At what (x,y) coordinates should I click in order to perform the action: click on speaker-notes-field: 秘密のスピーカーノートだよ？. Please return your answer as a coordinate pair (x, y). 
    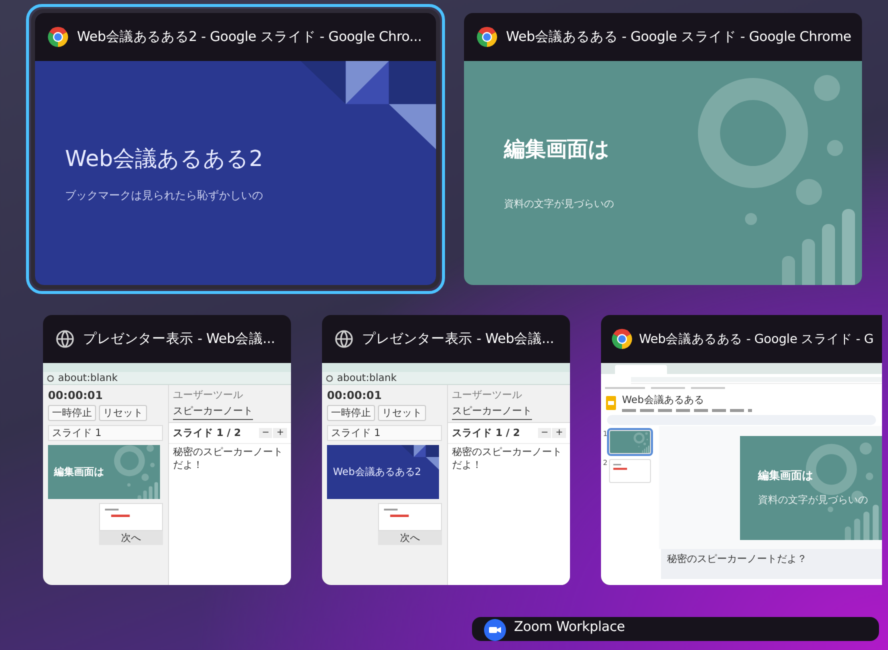
    Looking at the image, I should click on (771, 564).